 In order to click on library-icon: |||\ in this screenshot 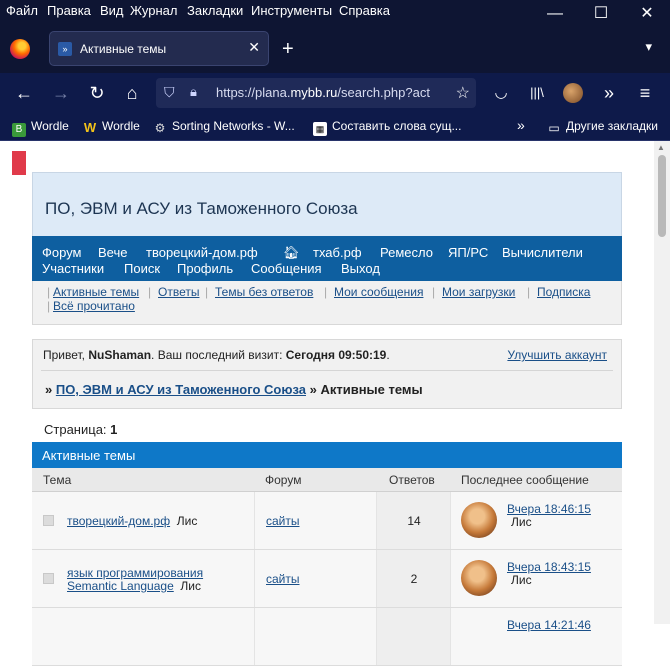, I will do `click(537, 93)`.